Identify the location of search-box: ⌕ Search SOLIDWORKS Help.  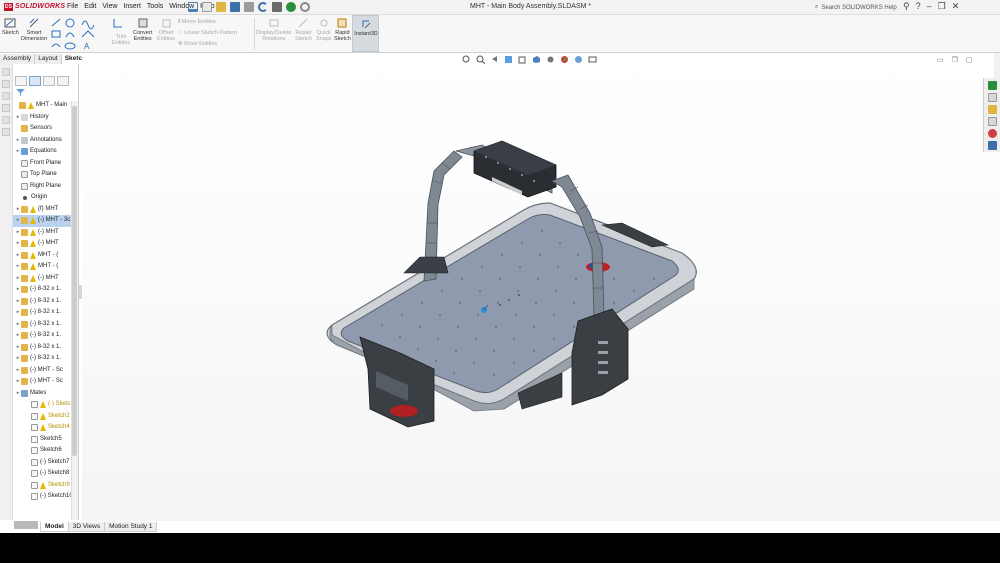
(857, 7).